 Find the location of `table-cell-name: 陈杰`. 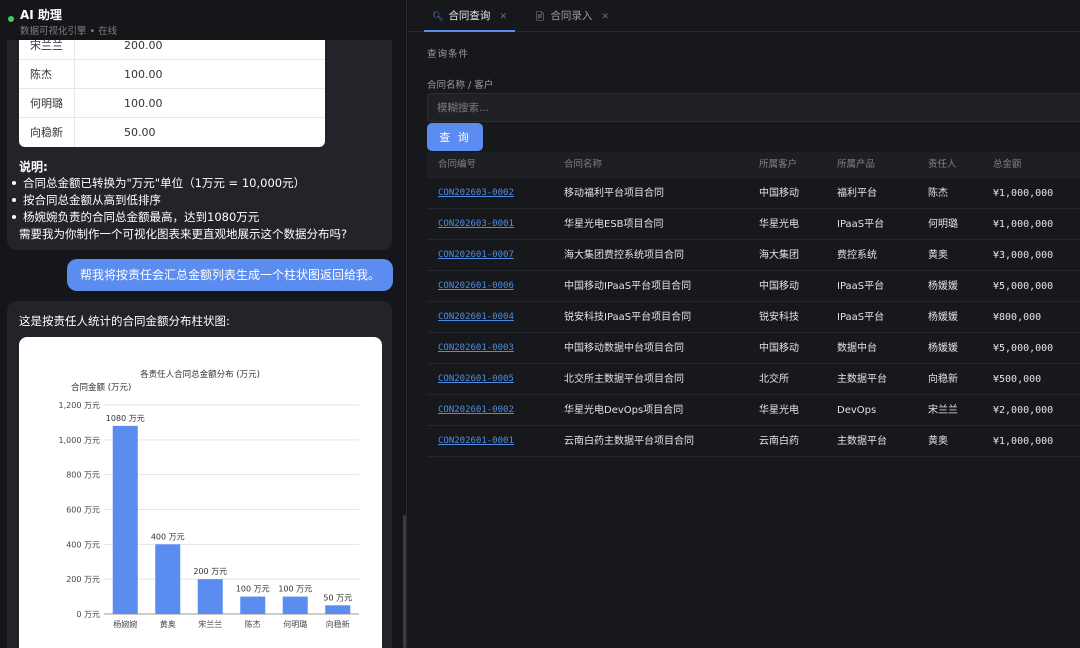

table-cell-name: 陈杰 is located at coordinates (47, 74).